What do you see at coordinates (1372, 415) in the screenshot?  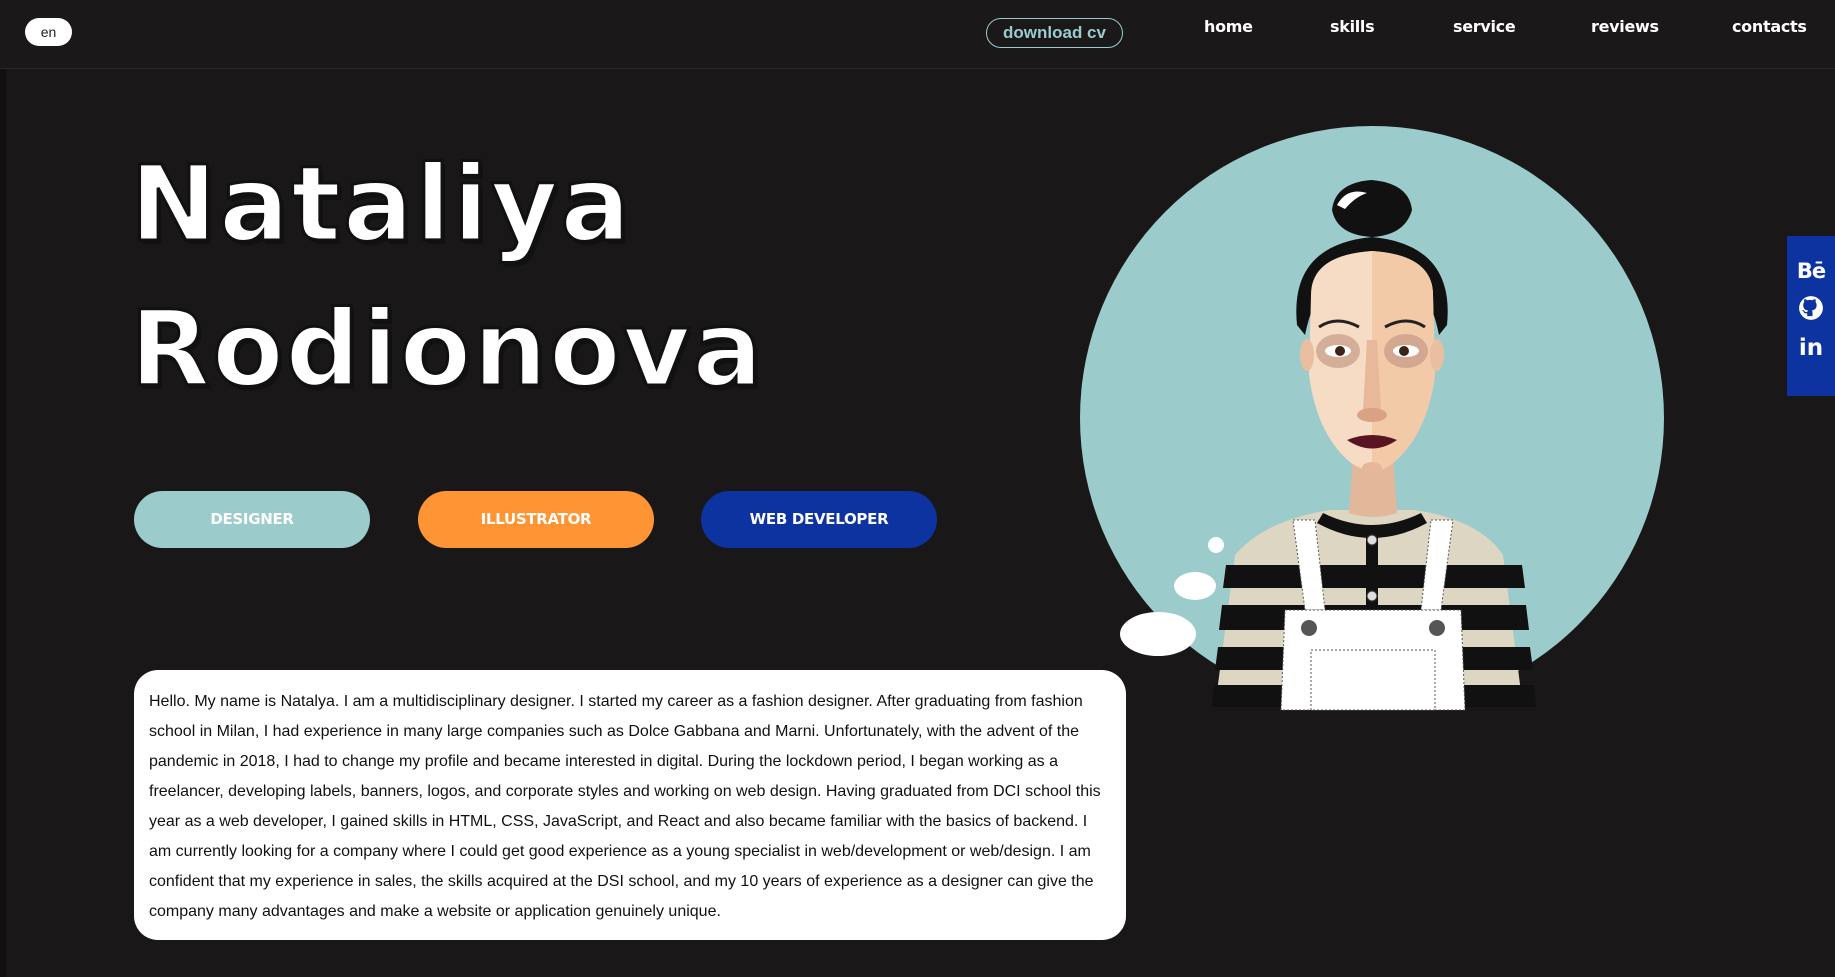 I see `nose-tip` at bounding box center [1372, 415].